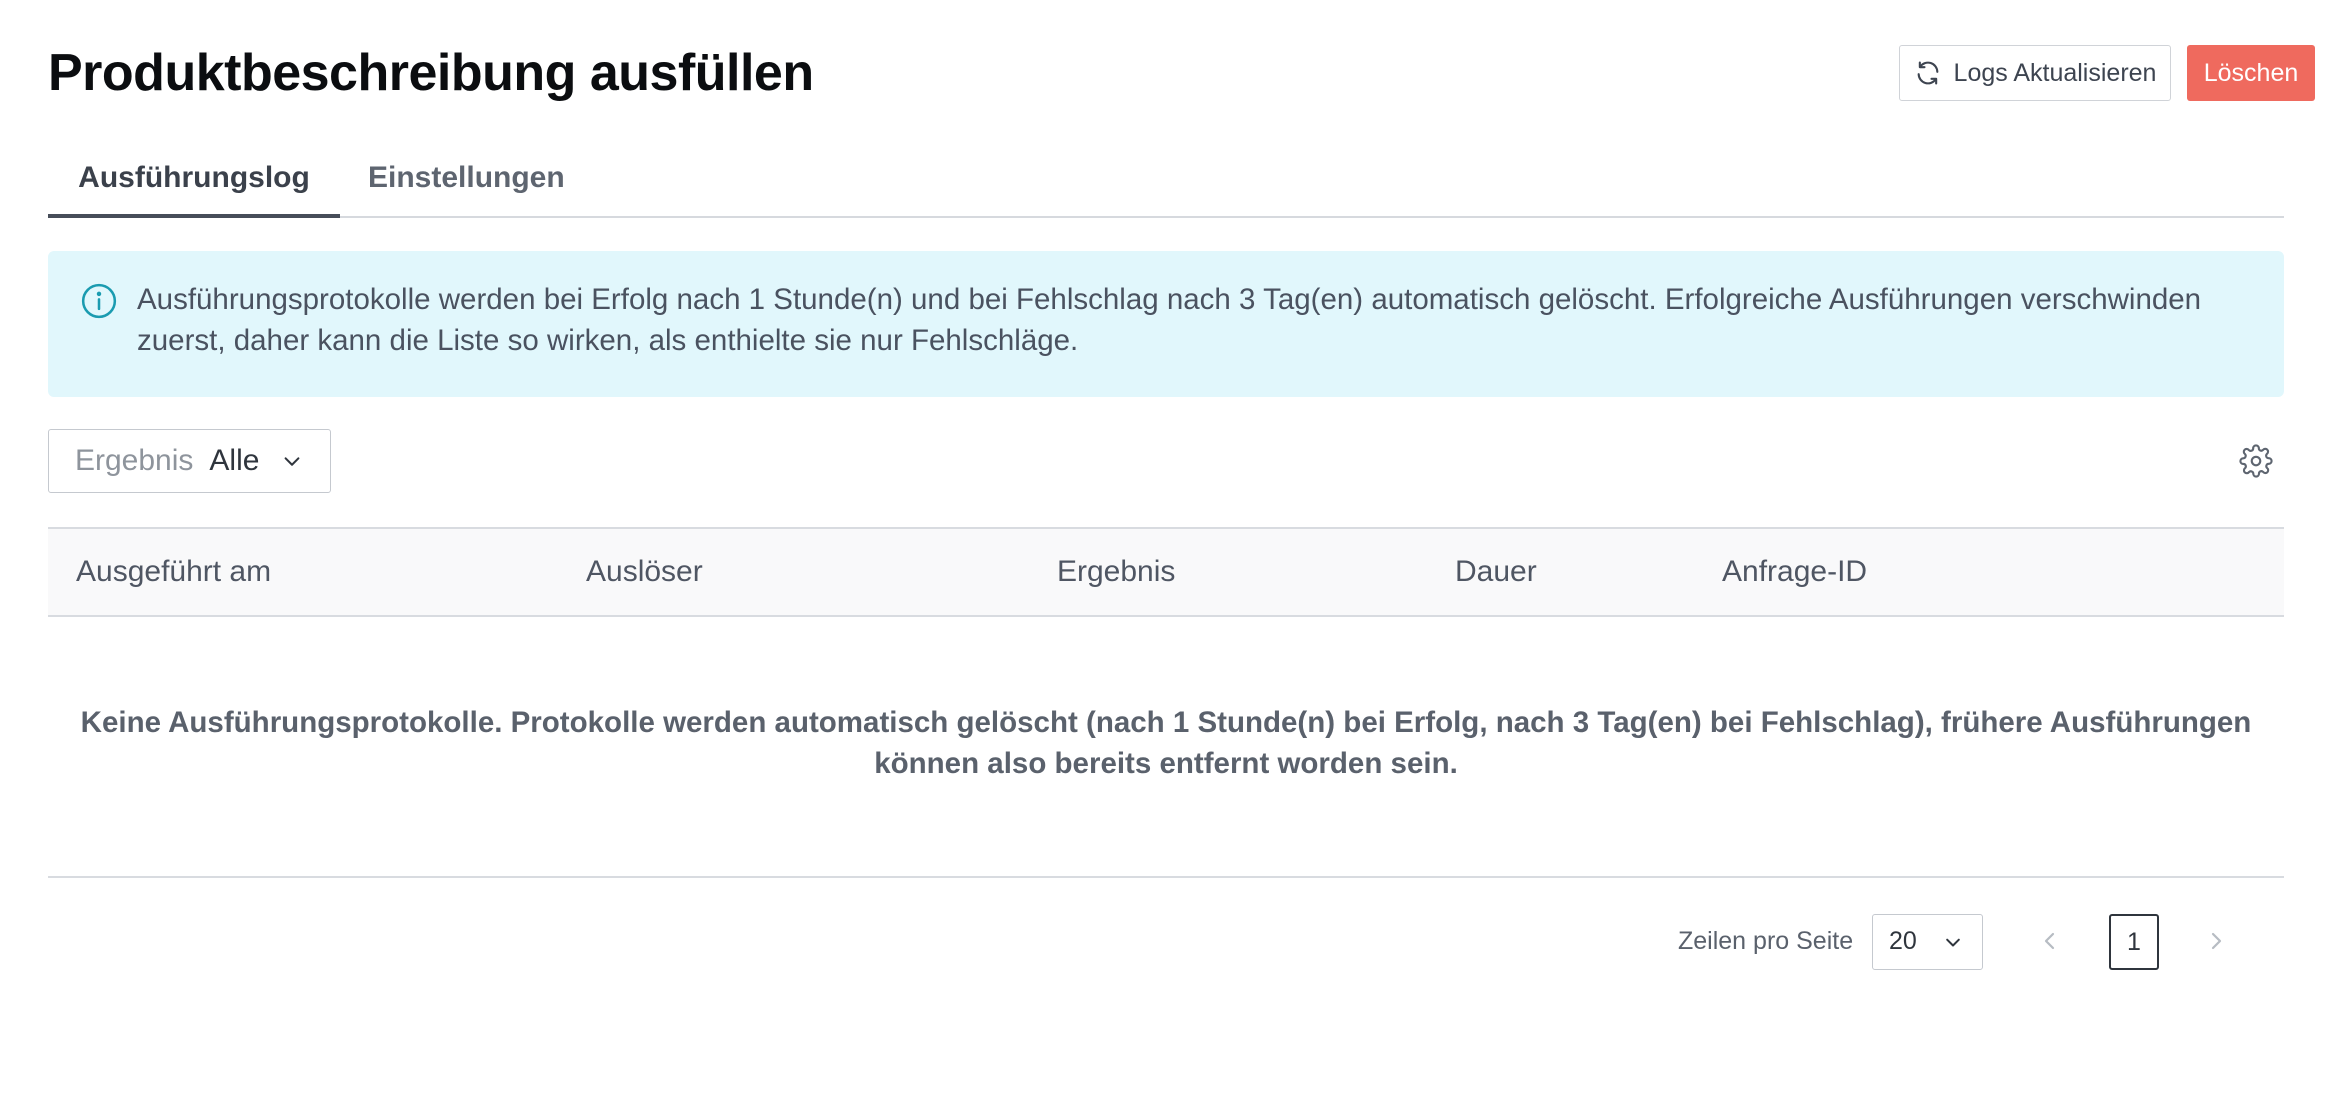 The image size is (2336, 1120). I want to click on info-icon, so click(99, 301).